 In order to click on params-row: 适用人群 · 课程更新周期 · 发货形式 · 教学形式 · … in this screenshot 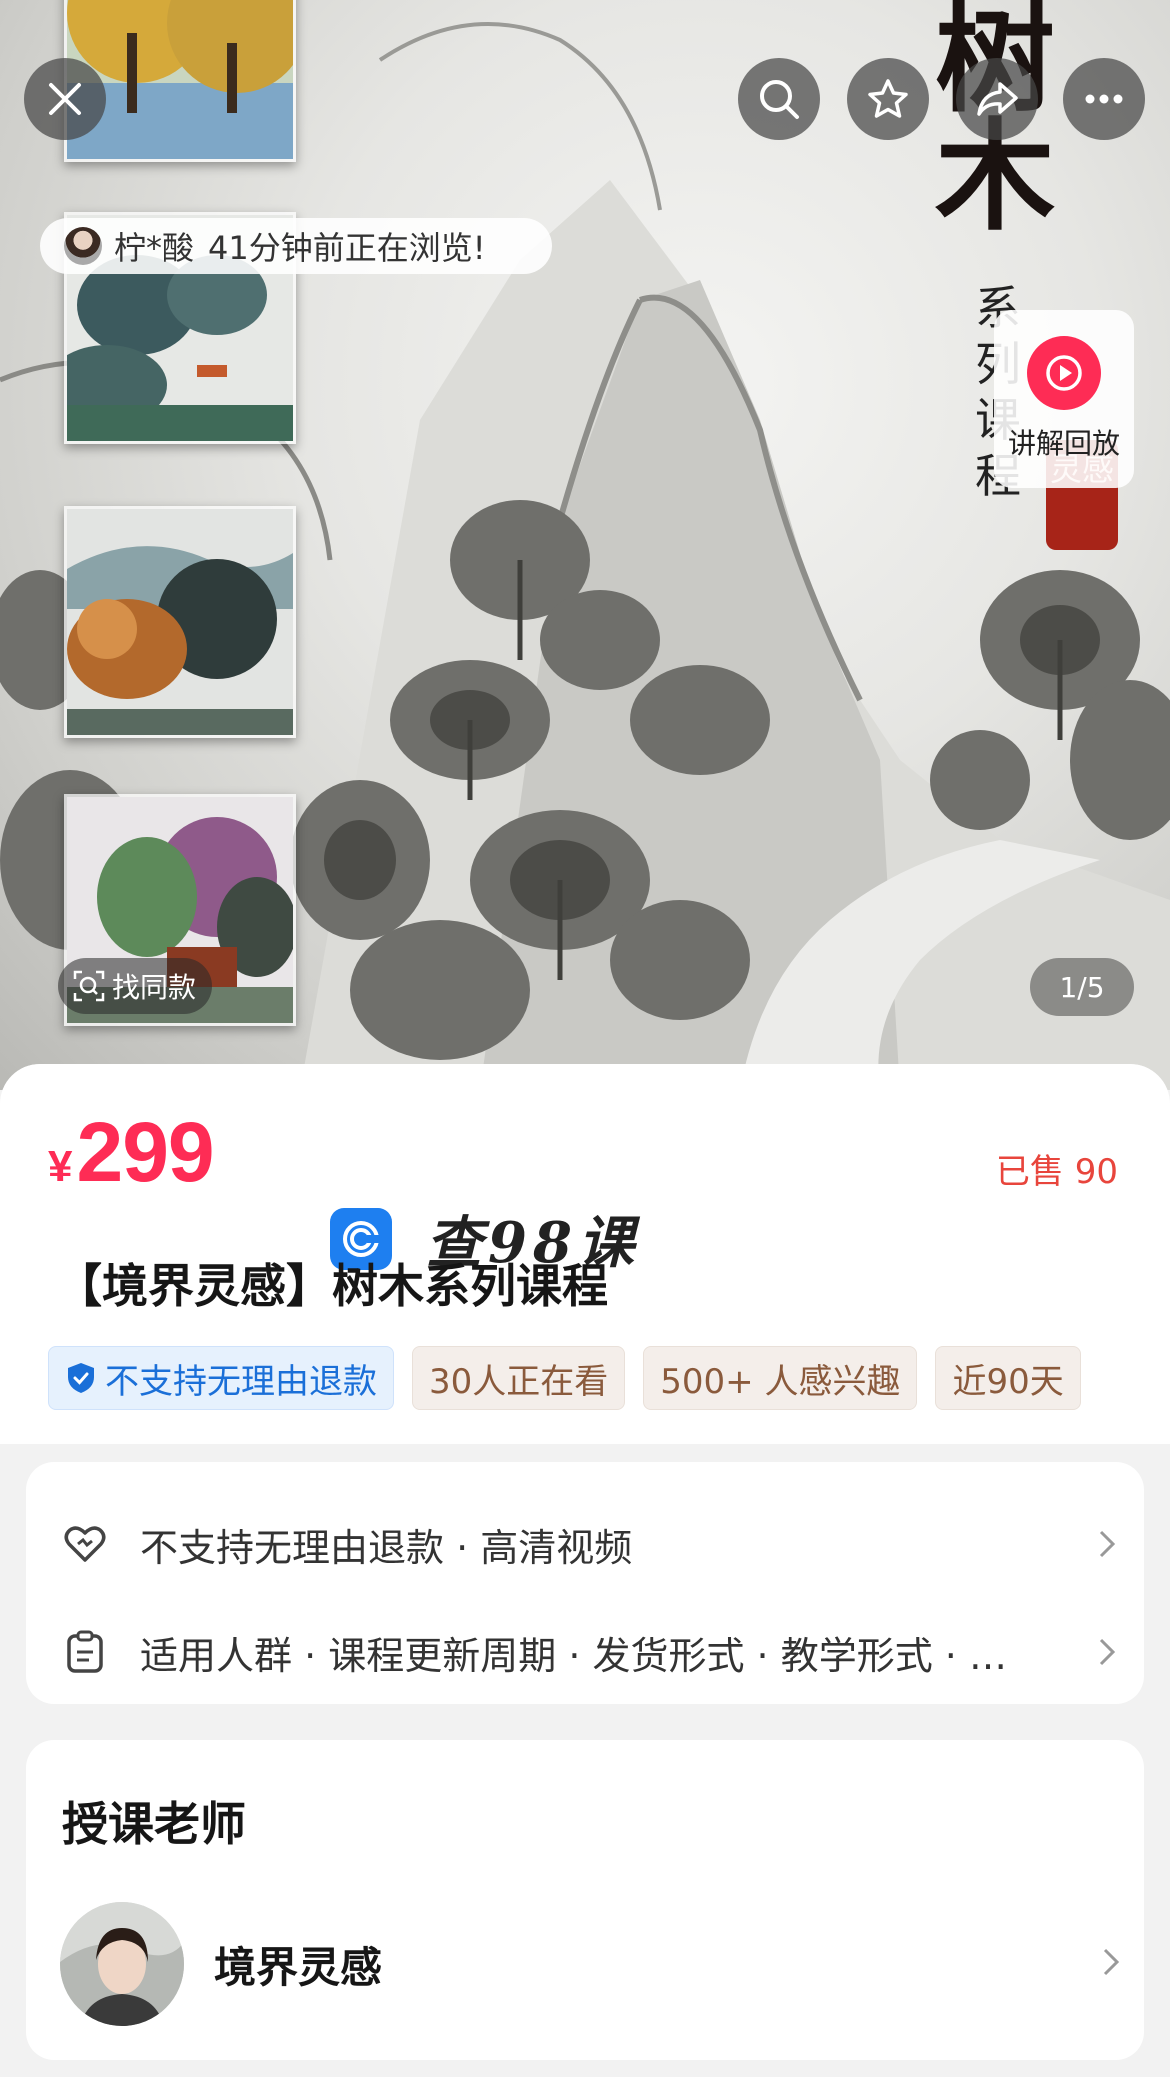, I will do `click(592, 1652)`.